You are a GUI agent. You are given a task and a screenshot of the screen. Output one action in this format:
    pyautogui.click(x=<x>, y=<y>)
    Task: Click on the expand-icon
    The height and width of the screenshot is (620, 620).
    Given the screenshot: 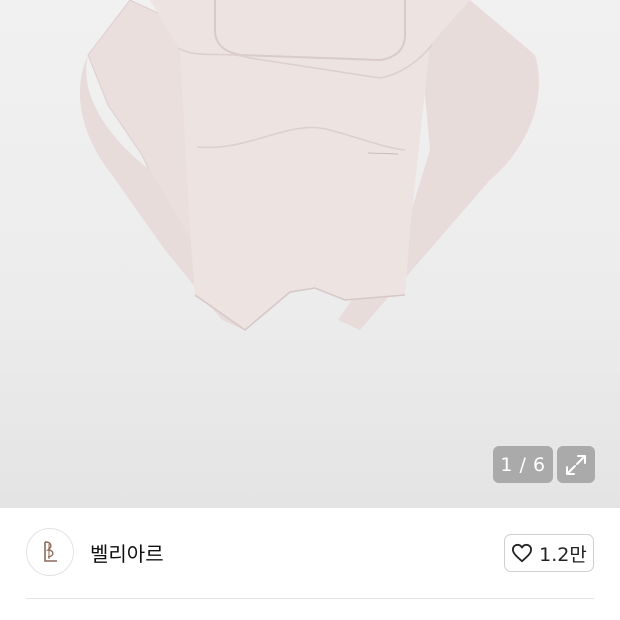 What is the action you would take?
    pyautogui.click(x=576, y=464)
    